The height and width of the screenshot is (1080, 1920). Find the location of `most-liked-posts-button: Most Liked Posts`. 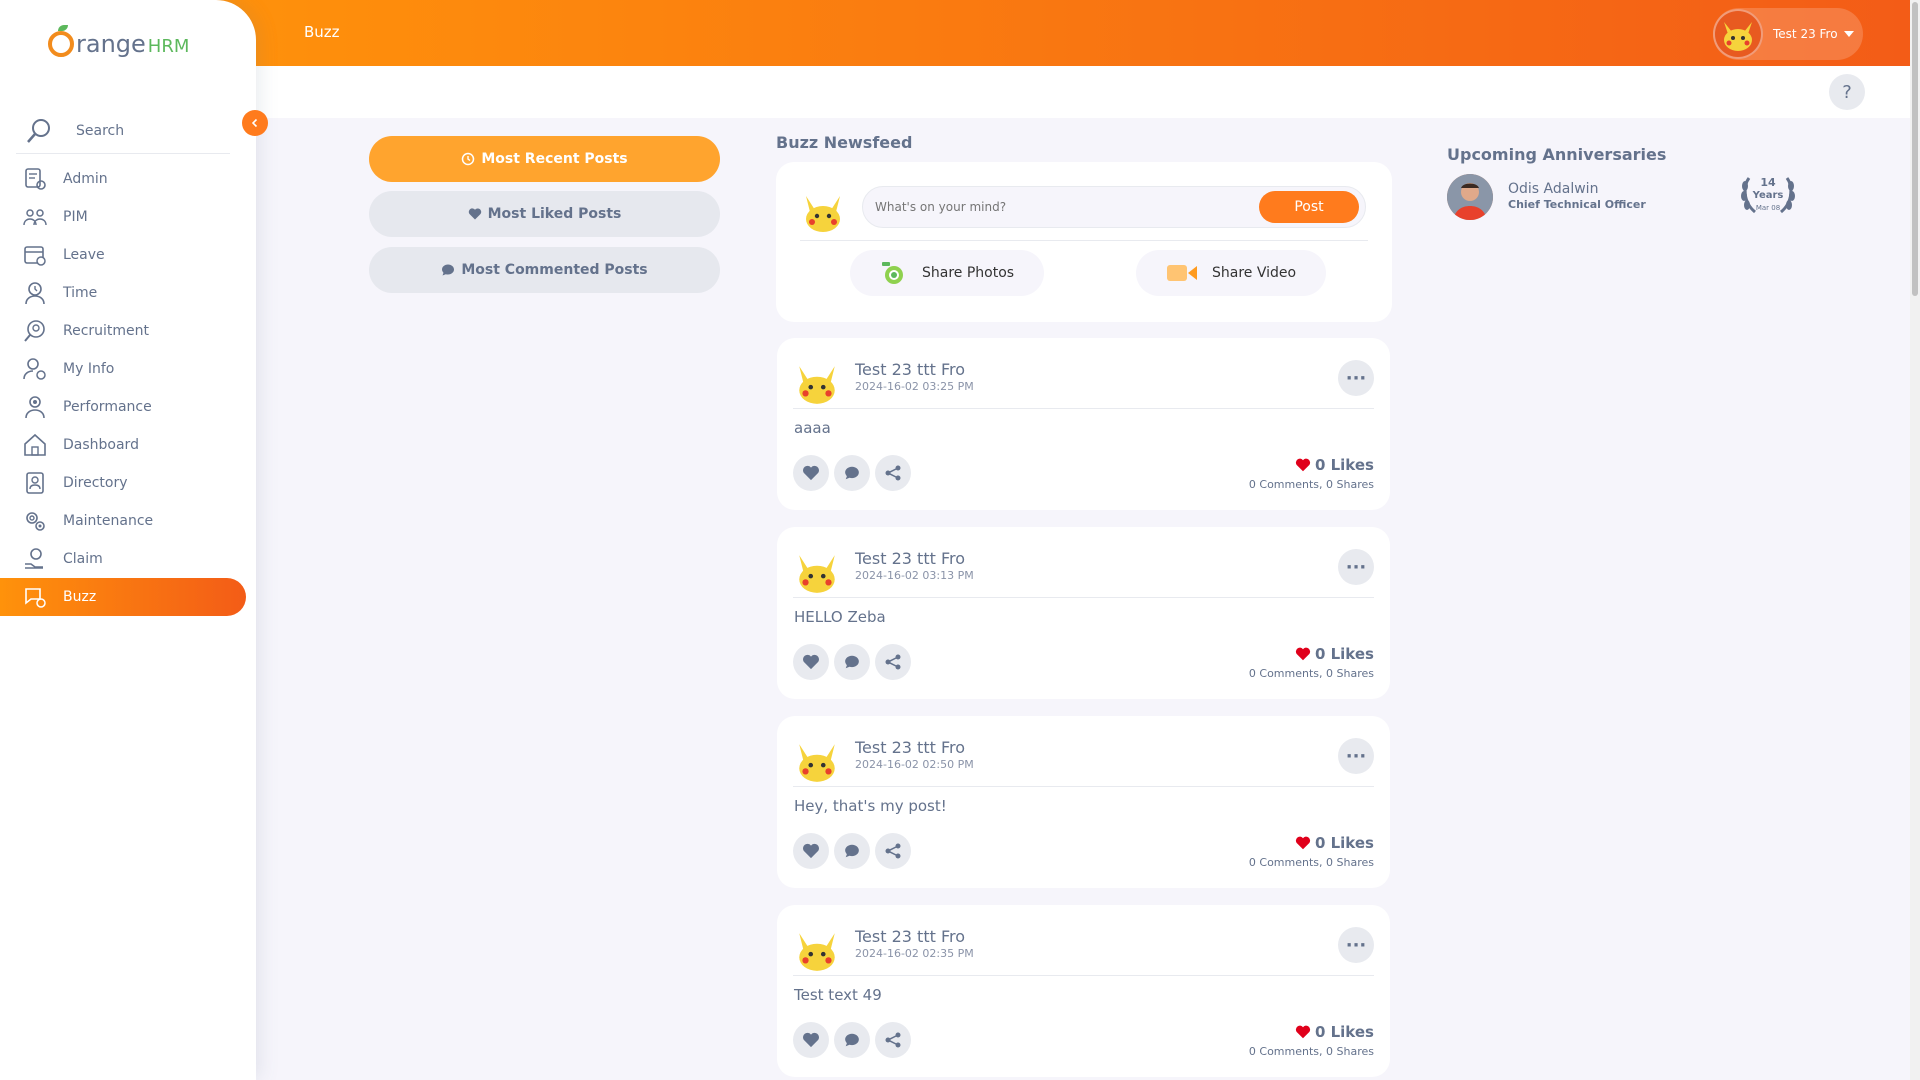

most-liked-posts-button: Most Liked Posts is located at coordinates (544, 214).